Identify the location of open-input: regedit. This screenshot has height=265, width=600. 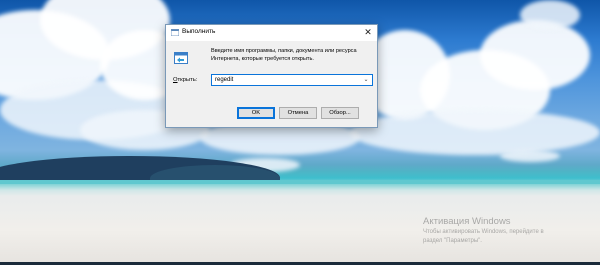
(224, 80).